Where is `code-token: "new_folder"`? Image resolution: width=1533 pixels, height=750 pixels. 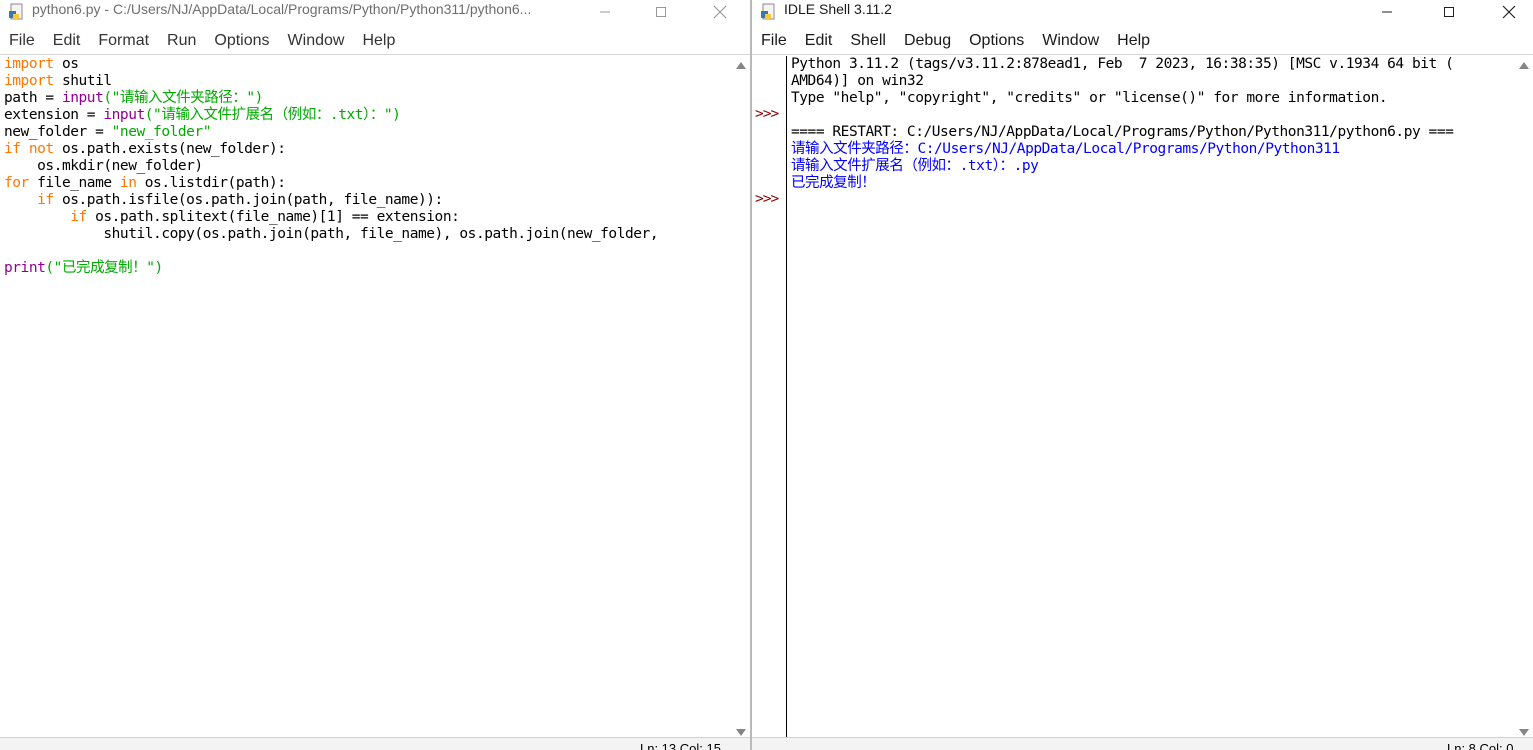 code-token: "new_folder" is located at coordinates (161, 132).